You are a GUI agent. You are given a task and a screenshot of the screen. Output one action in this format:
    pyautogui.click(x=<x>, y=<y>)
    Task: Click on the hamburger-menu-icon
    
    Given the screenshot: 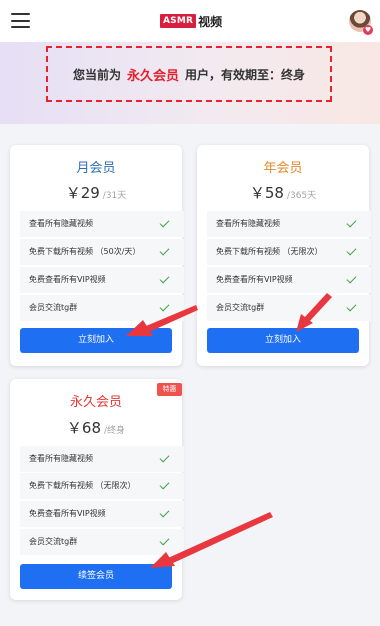 What is the action you would take?
    pyautogui.click(x=20, y=21)
    